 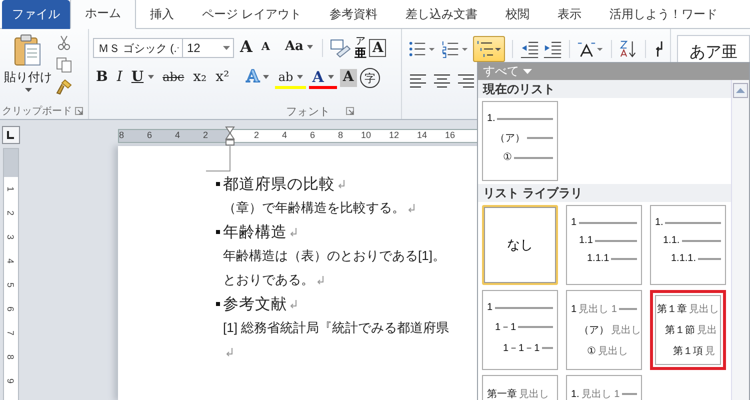 I want to click on ruler-number: 12, so click(x=393, y=136).